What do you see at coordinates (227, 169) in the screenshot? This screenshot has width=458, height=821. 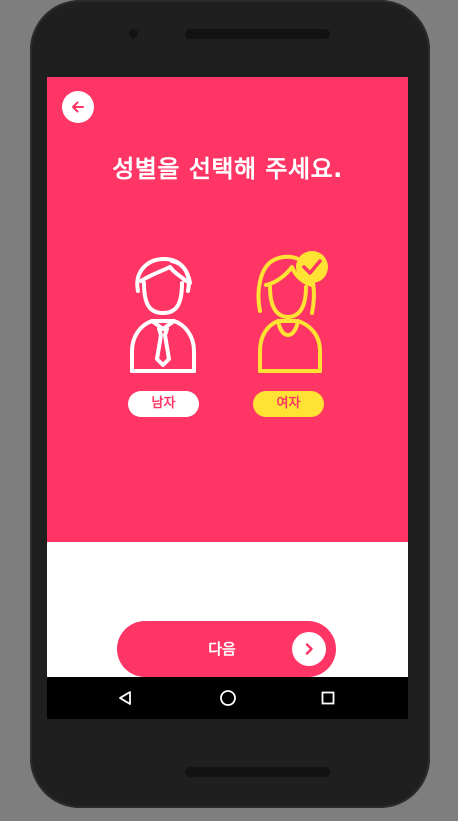 I see `page-title: 성별을 선택해 주세요.` at bounding box center [227, 169].